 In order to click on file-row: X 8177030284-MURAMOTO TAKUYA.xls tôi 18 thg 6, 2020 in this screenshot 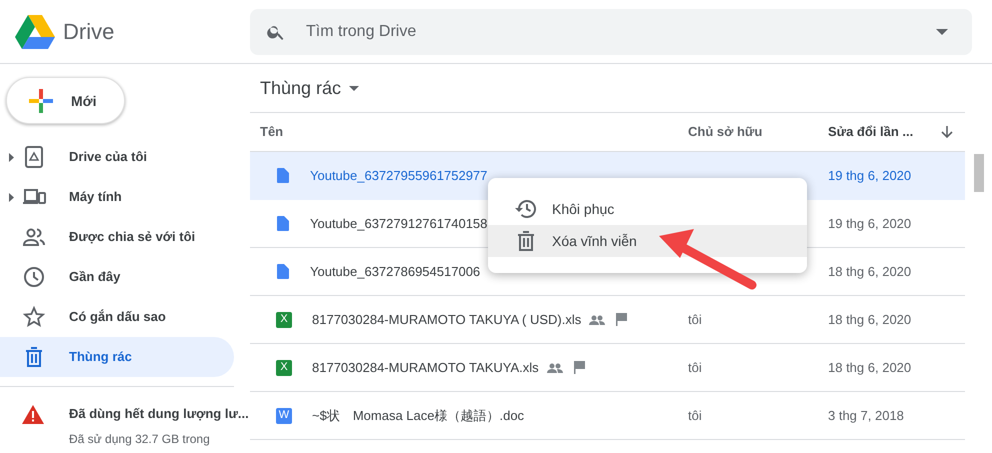, I will do `click(607, 368)`.